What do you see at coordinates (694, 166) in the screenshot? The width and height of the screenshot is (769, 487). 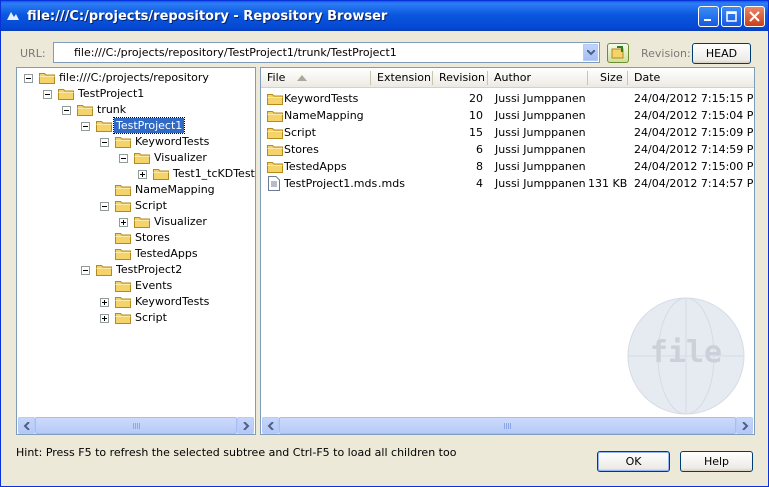 I see `cell-date: 24/04/2012 7:15:00 PM` at bounding box center [694, 166].